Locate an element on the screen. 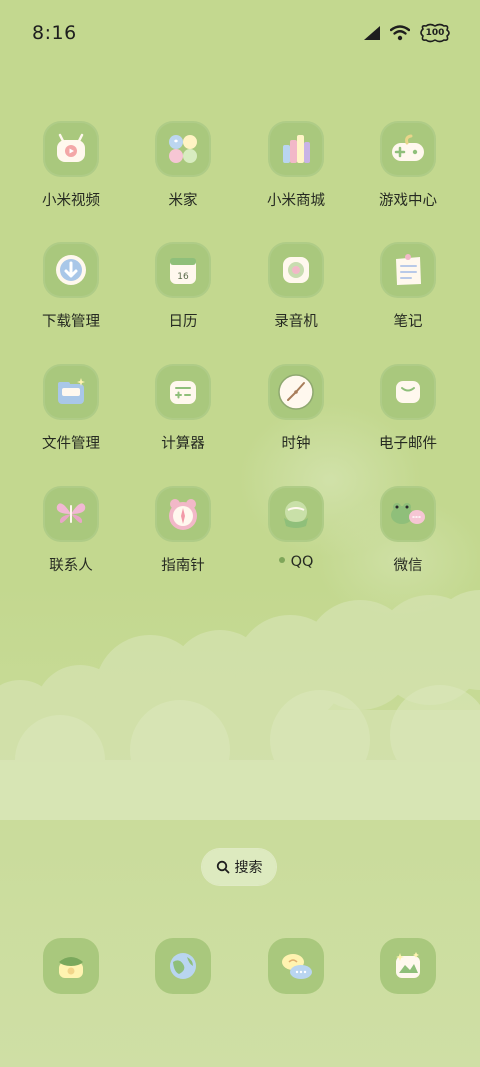 The image size is (480, 1067). battery-icon: 100 is located at coordinates (435, 33).